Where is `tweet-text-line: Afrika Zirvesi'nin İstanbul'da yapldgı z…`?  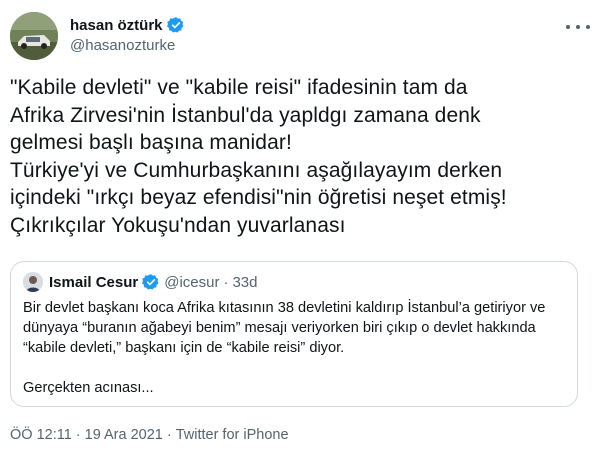
tweet-text-line: Afrika Zirvesi'nin İstanbul'da yapldgı z… is located at coordinates (245, 115).